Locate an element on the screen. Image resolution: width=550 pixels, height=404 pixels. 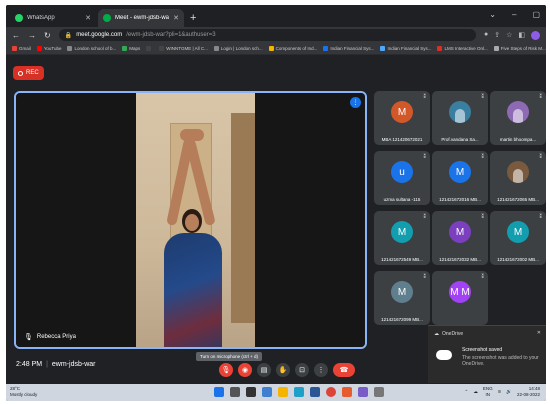
participant-avatar: M is located at coordinates (402, 292).